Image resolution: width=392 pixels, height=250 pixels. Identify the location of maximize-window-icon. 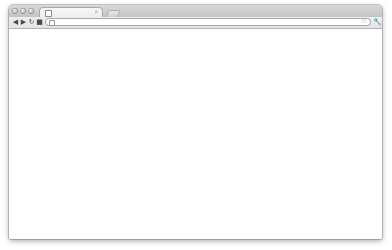
(31, 11).